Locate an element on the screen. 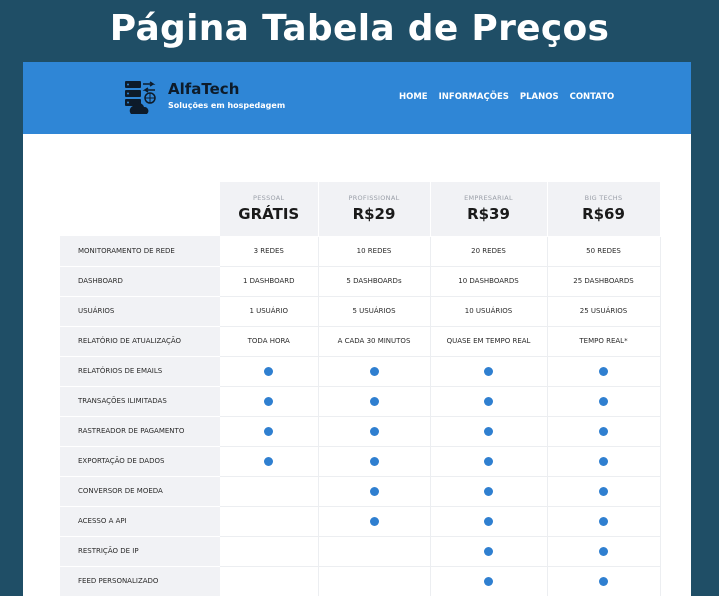 This screenshot has width=719, height=596. plan-header-big-techs: BIG TECHS R$69 is located at coordinates (604, 209).